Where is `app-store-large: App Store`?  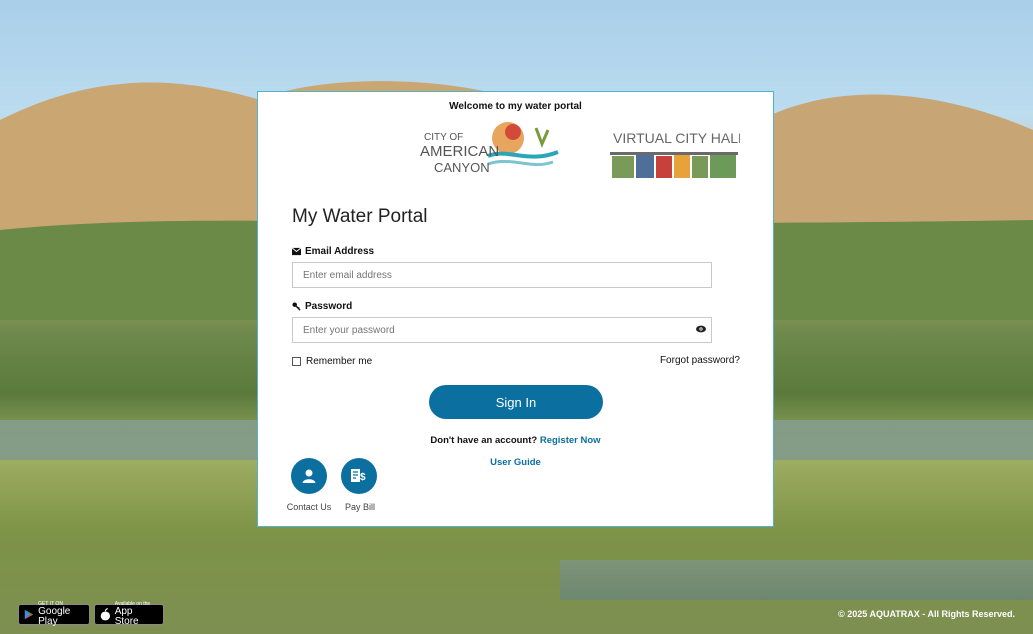
app-store-large: App Store is located at coordinates (126, 616).